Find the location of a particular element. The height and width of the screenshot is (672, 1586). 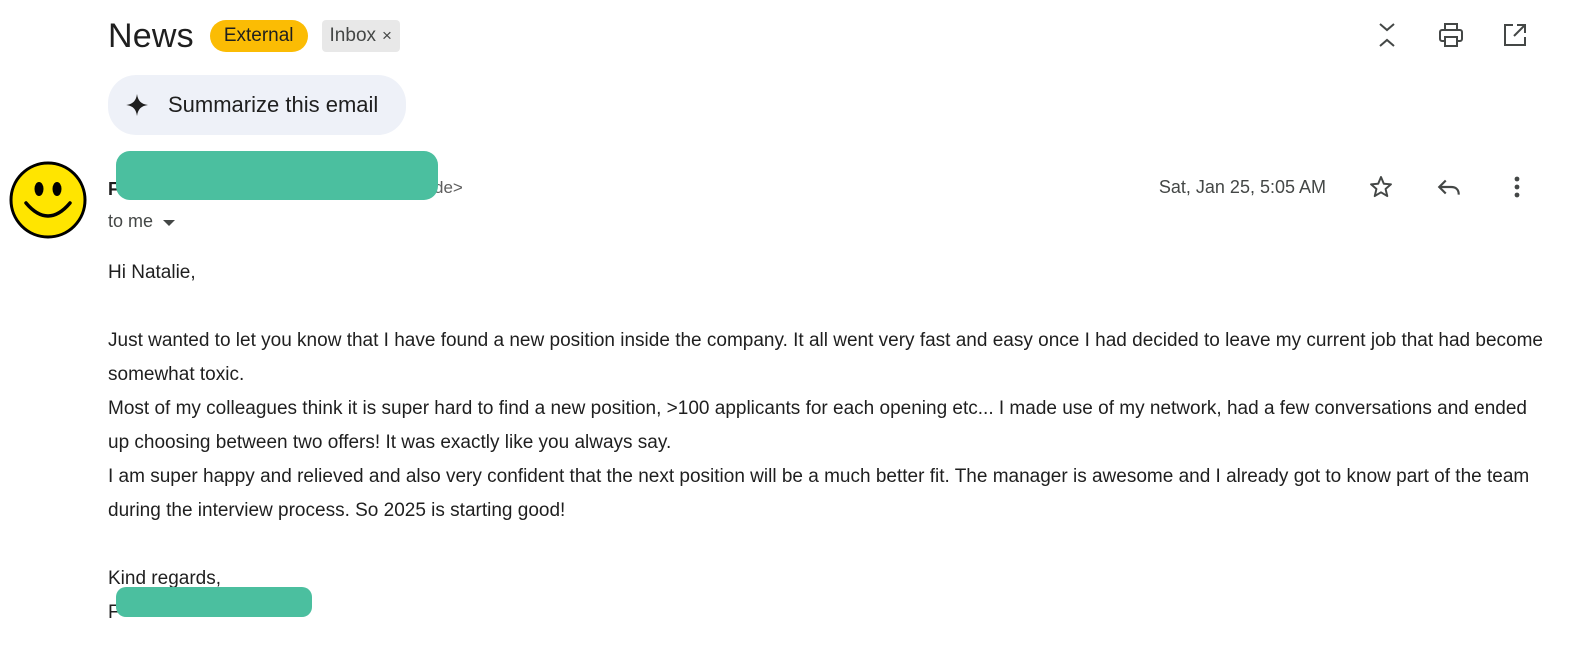

reply-icon is located at coordinates (1449, 187).